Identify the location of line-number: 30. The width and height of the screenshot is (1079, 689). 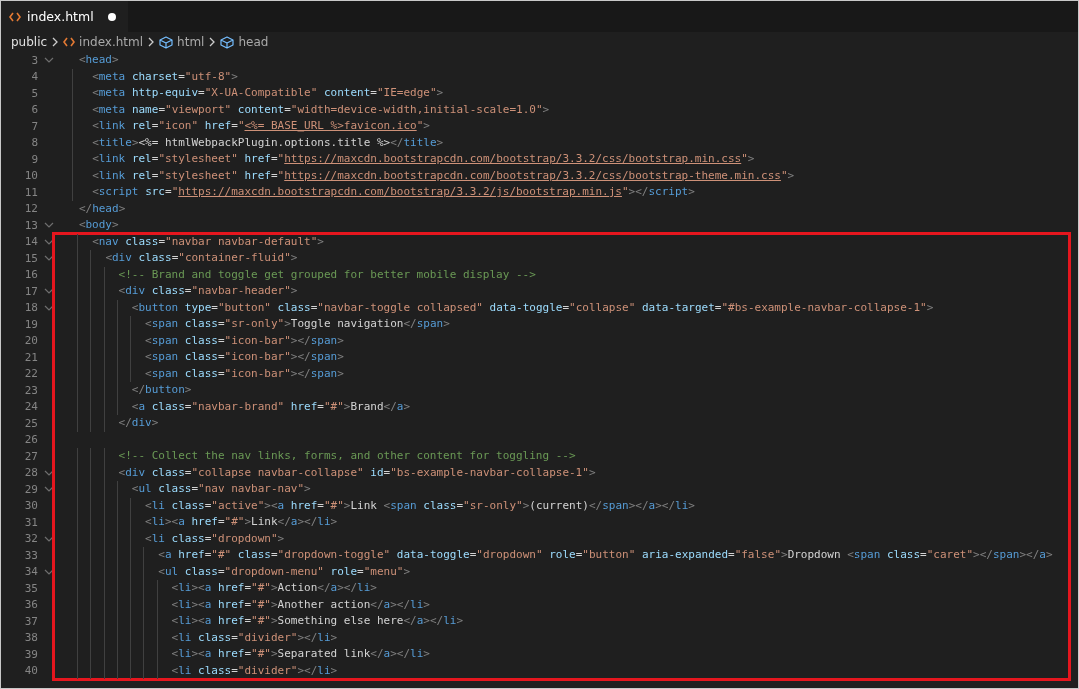
(30, 506).